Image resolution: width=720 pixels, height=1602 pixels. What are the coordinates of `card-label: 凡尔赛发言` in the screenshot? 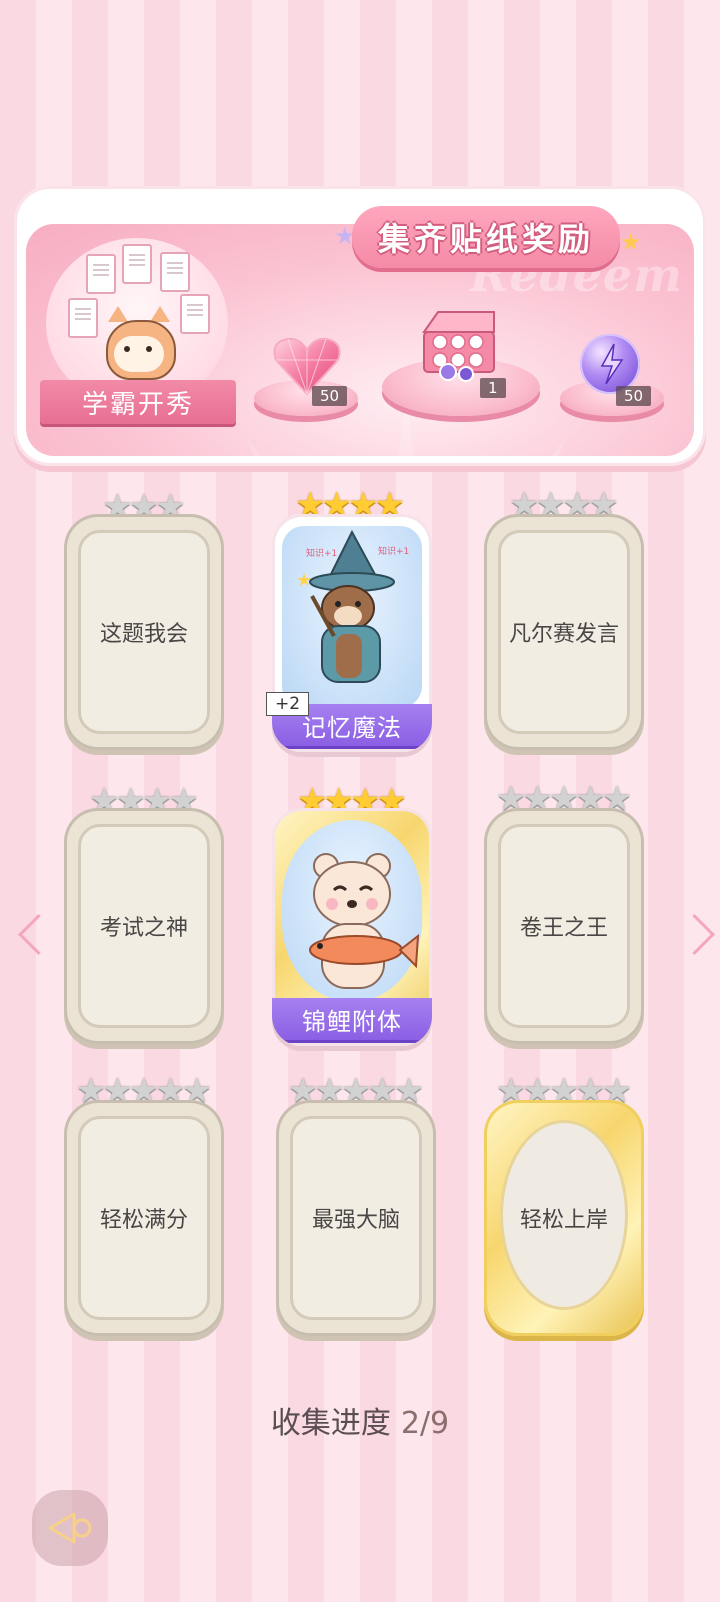 It's located at (563, 634).